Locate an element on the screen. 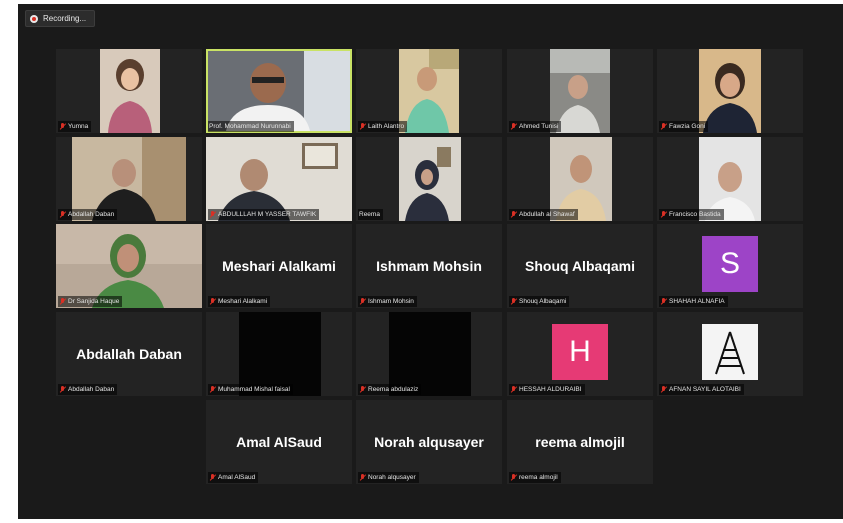 The image size is (843, 523). participant-tile-afnan: AFNAN SAYIL ALOTAIBI is located at coordinates (730, 354).